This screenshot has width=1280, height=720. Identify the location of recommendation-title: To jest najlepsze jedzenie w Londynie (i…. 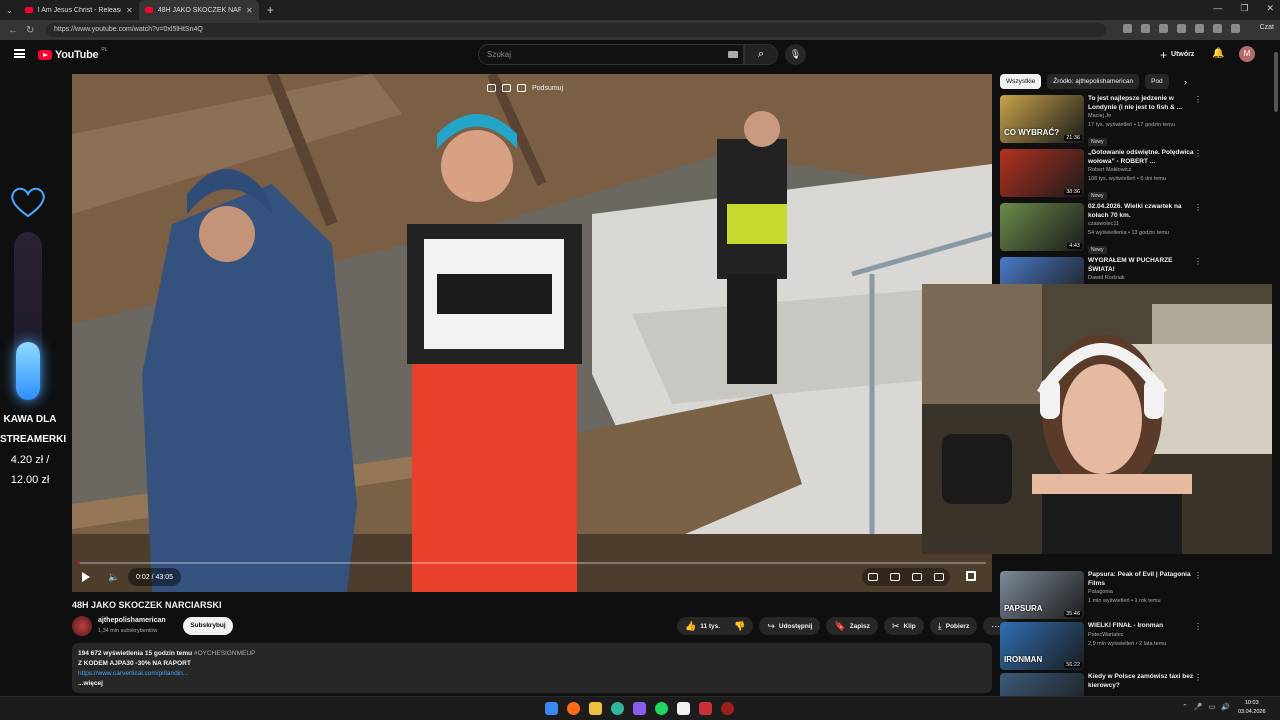
(1142, 103).